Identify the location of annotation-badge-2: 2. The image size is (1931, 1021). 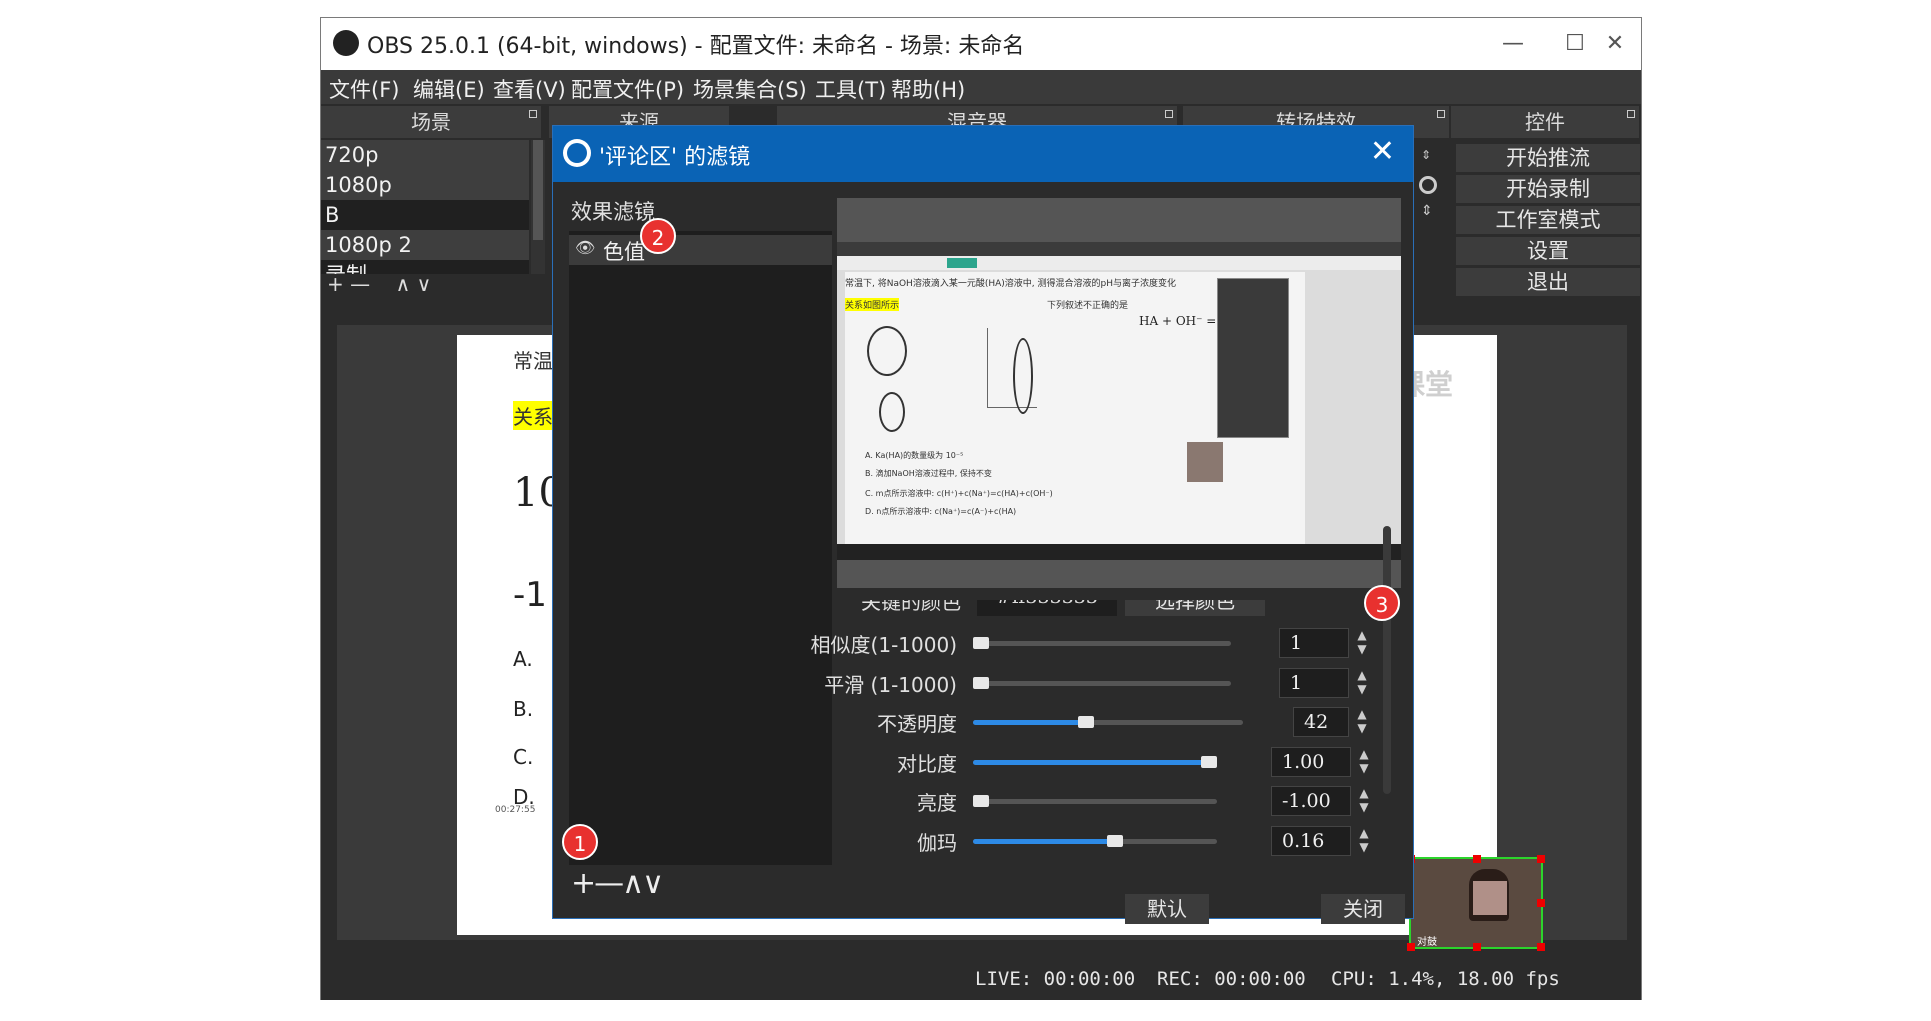
(658, 236).